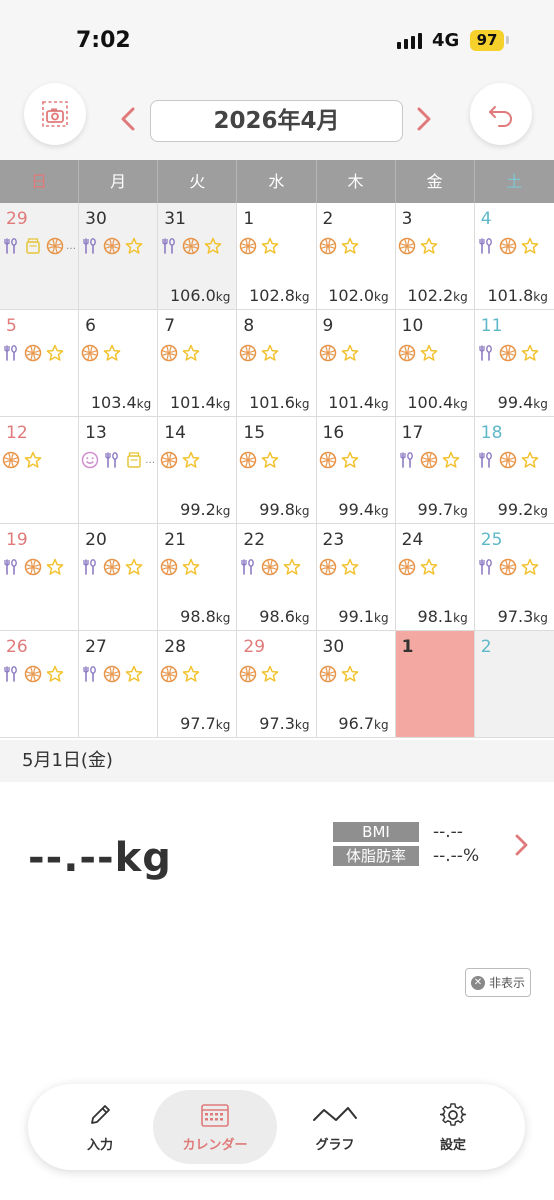  What do you see at coordinates (356, 577) in the screenshot?
I see `calendar-day: 23 99.1kg` at bounding box center [356, 577].